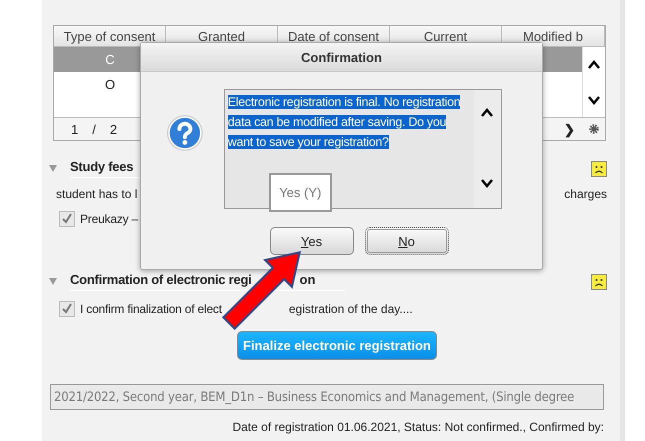 The image size is (645, 441). I want to click on table-cell-text: C, so click(110, 59).